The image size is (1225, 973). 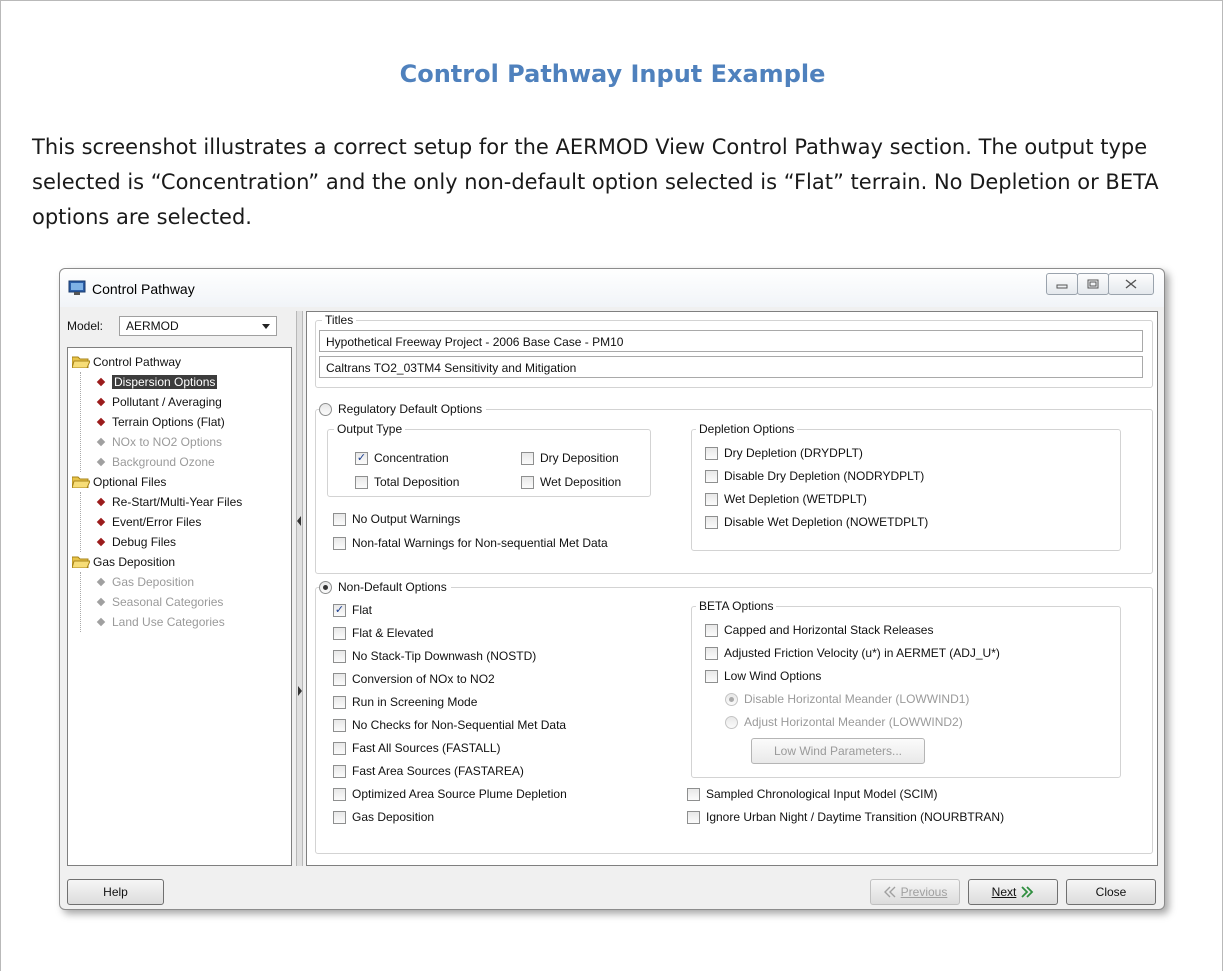 I want to click on collapse-left-icon, so click(x=299, y=521).